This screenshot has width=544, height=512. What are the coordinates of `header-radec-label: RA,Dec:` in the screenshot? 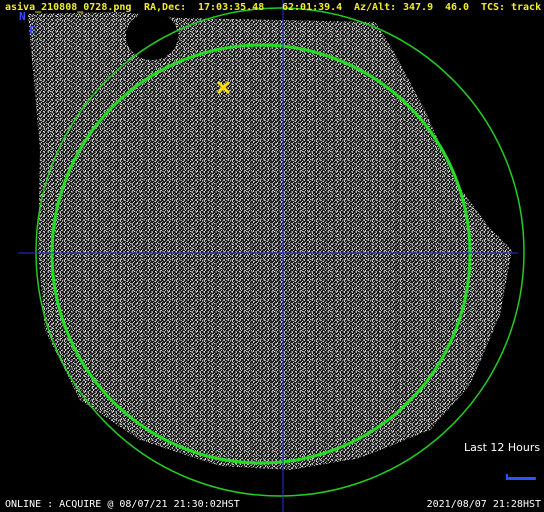 It's located at (165, 7).